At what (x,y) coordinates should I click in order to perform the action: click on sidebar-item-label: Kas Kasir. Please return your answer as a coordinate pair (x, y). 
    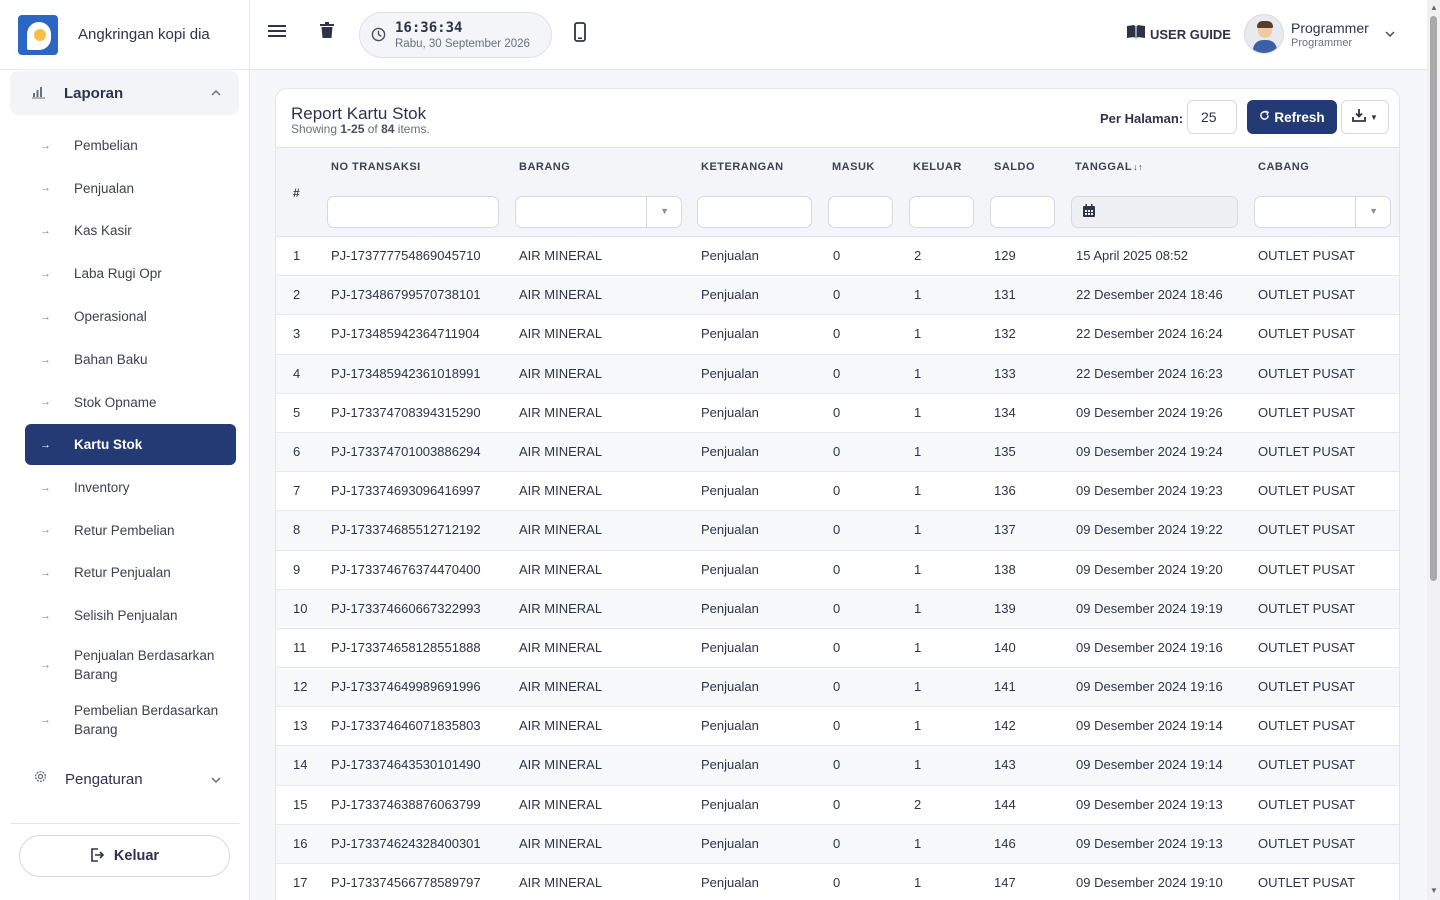
    Looking at the image, I should click on (103, 230).